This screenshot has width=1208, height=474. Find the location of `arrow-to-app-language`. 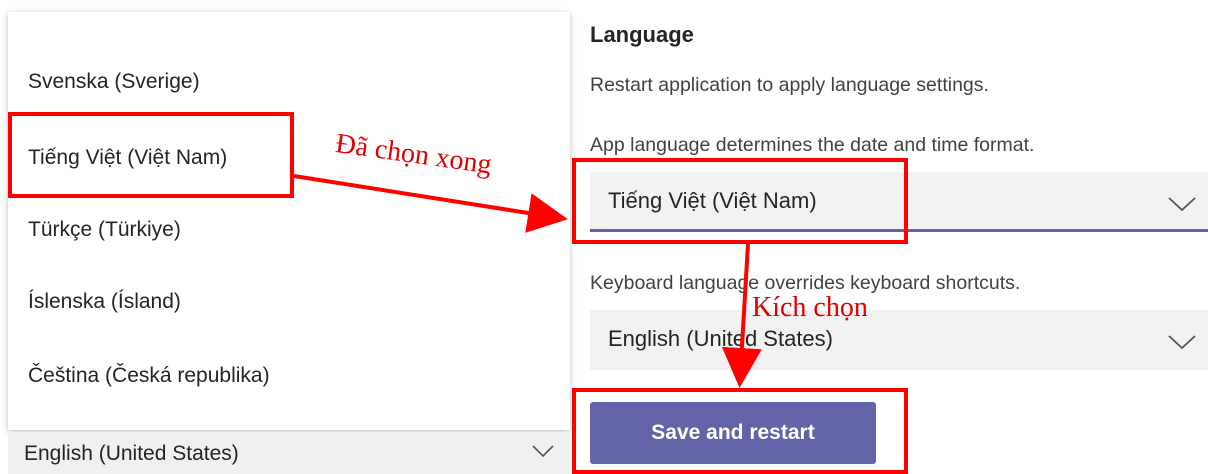

arrow-to-app-language is located at coordinates (430, 203).